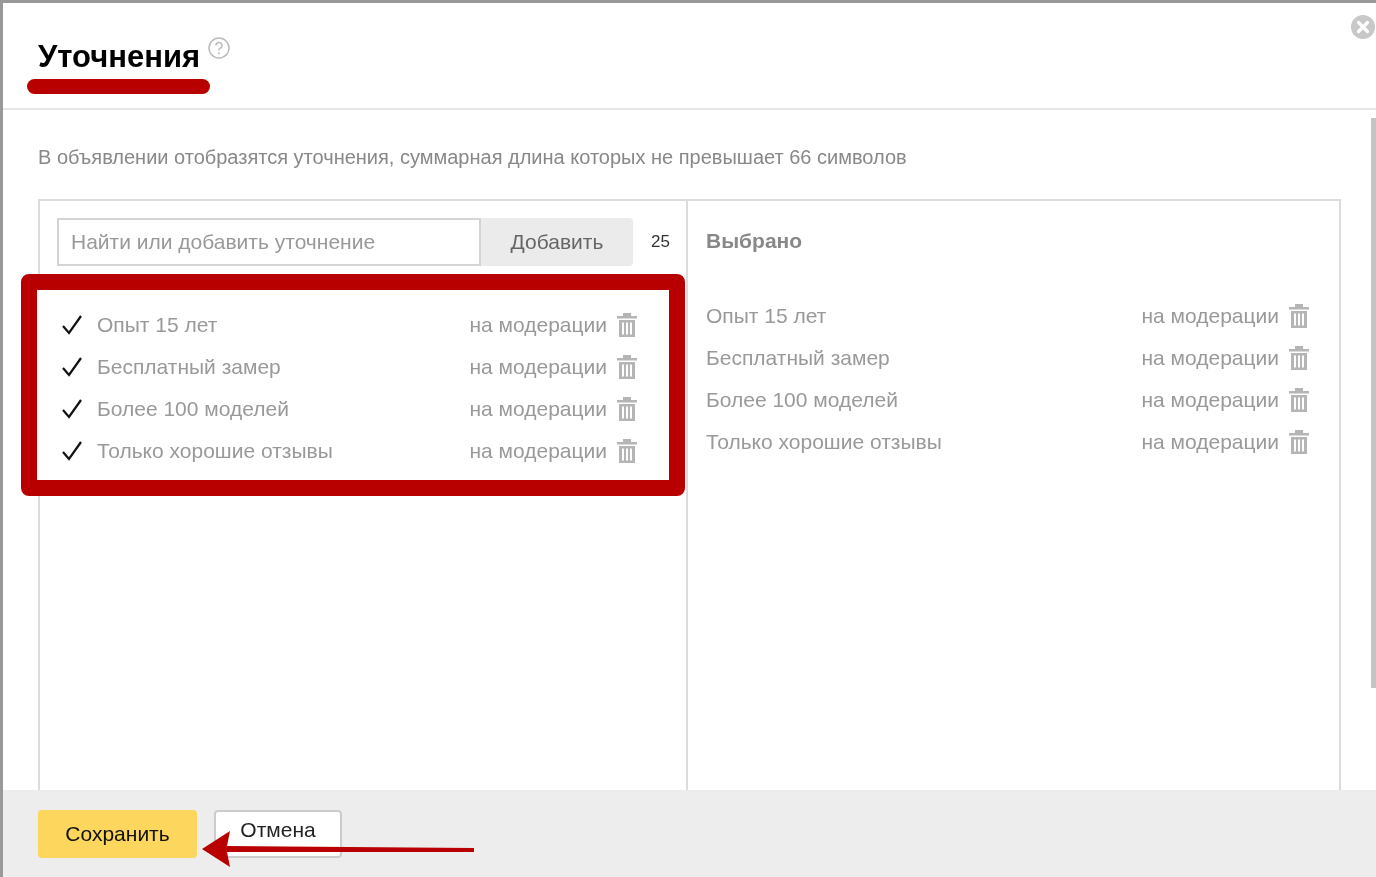 The image size is (1376, 877). What do you see at coordinates (119, 57) in the screenshot?
I see `dialog-title: Уточнения` at bounding box center [119, 57].